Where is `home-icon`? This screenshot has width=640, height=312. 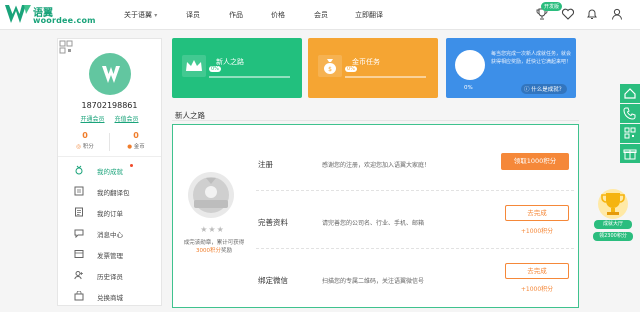 home-icon is located at coordinates (630, 93).